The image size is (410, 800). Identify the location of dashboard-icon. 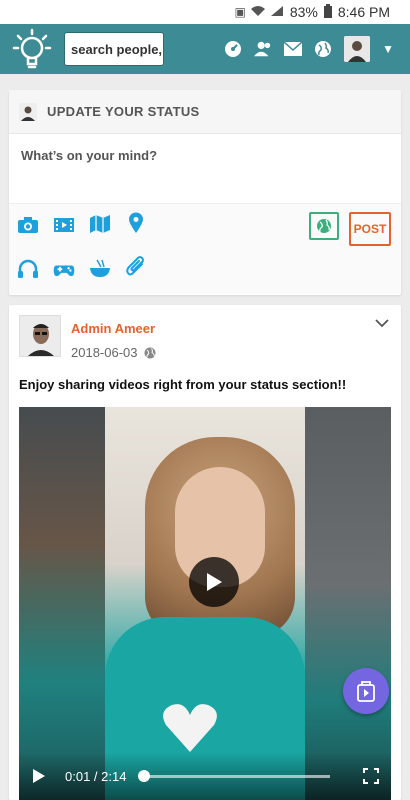
(233, 49).